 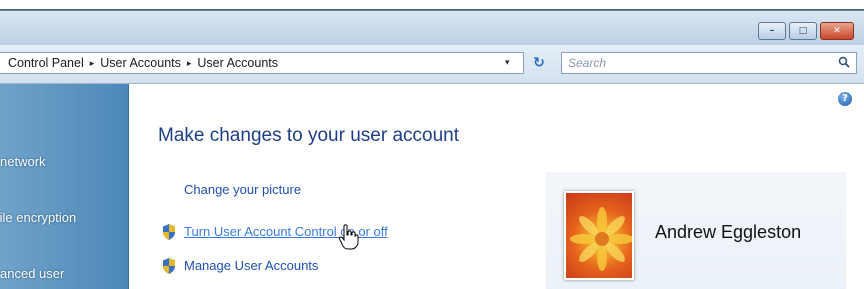 What do you see at coordinates (242, 189) in the screenshot?
I see `change-picture-link: Change your picture` at bounding box center [242, 189].